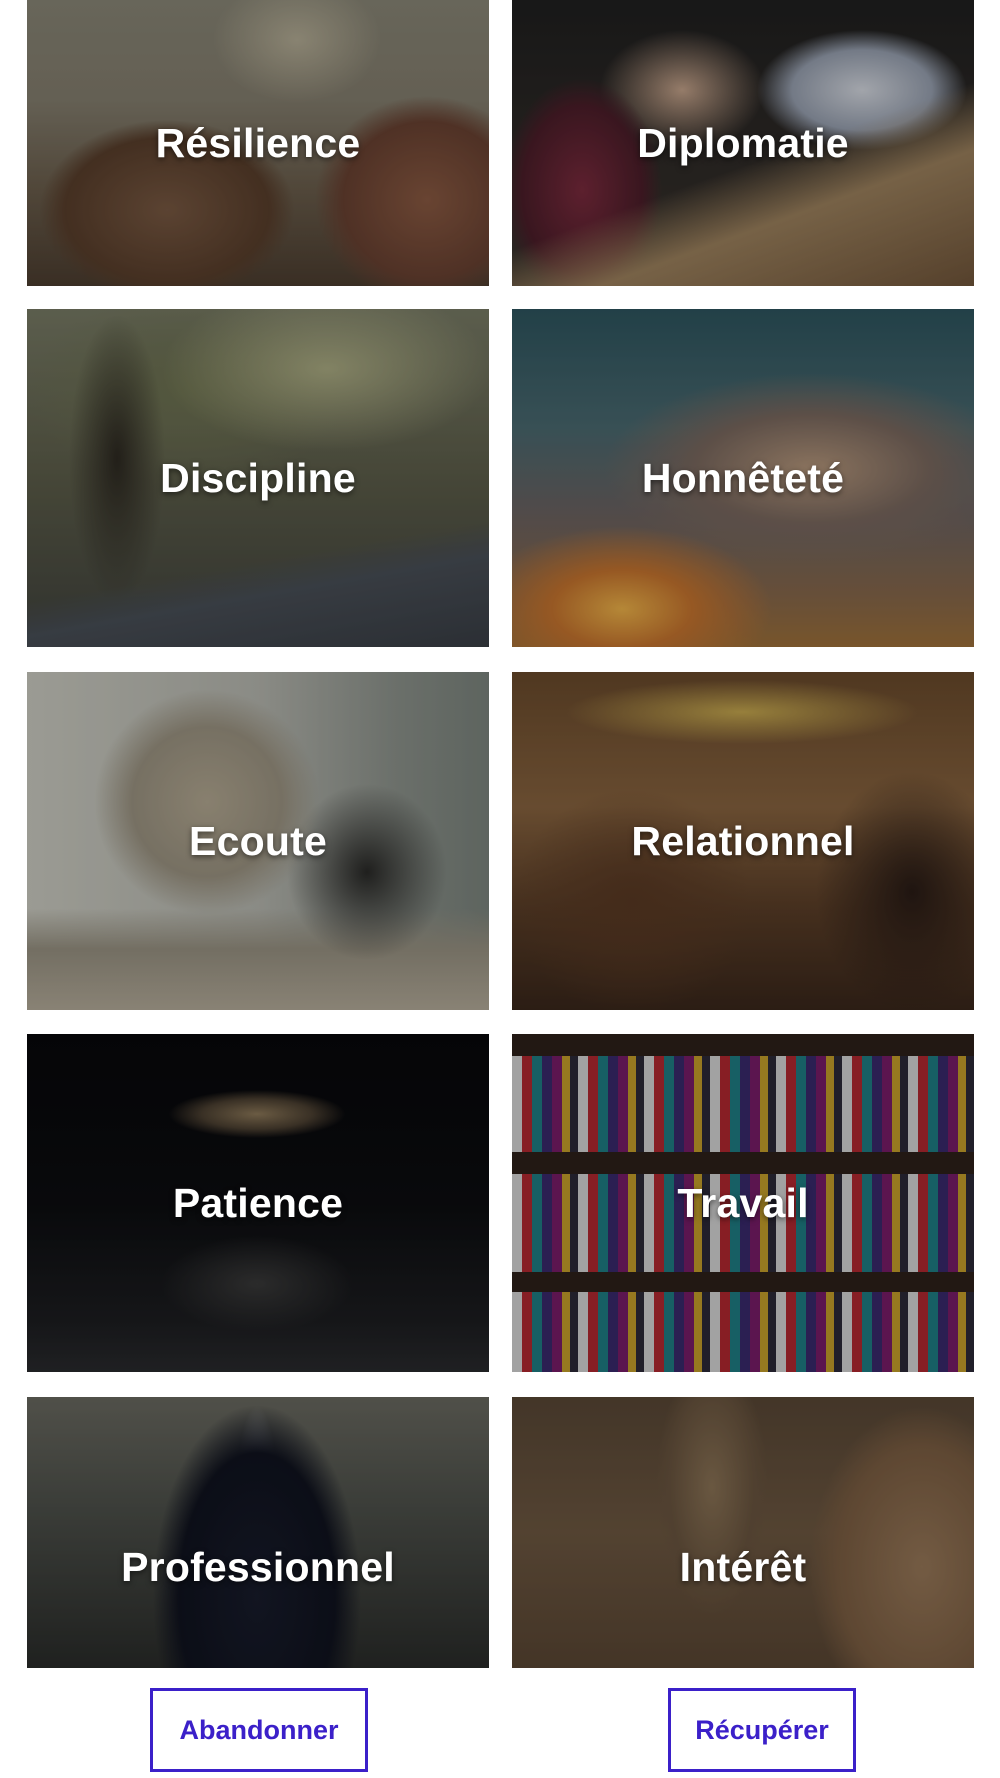 This screenshot has height=1778, width=1000. I want to click on tile-resilience: Résilience, so click(258, 143).